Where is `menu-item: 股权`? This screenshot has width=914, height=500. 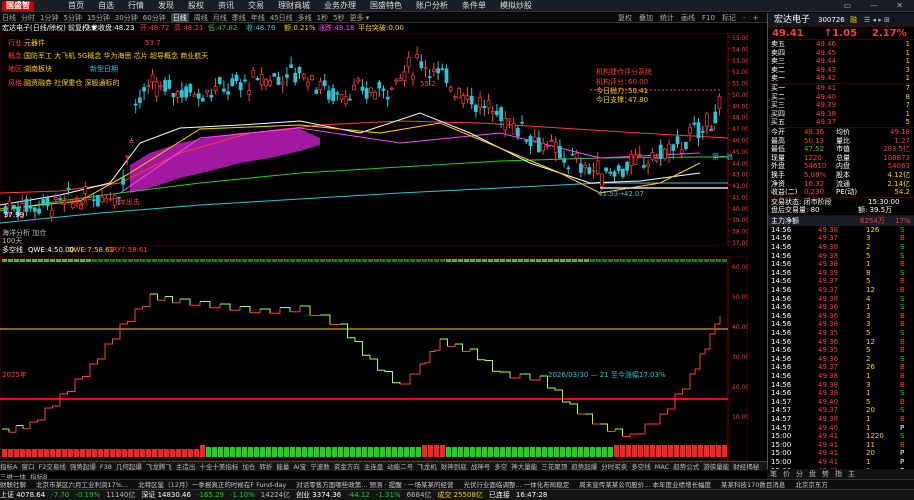 menu-item: 股权 is located at coordinates (196, 6).